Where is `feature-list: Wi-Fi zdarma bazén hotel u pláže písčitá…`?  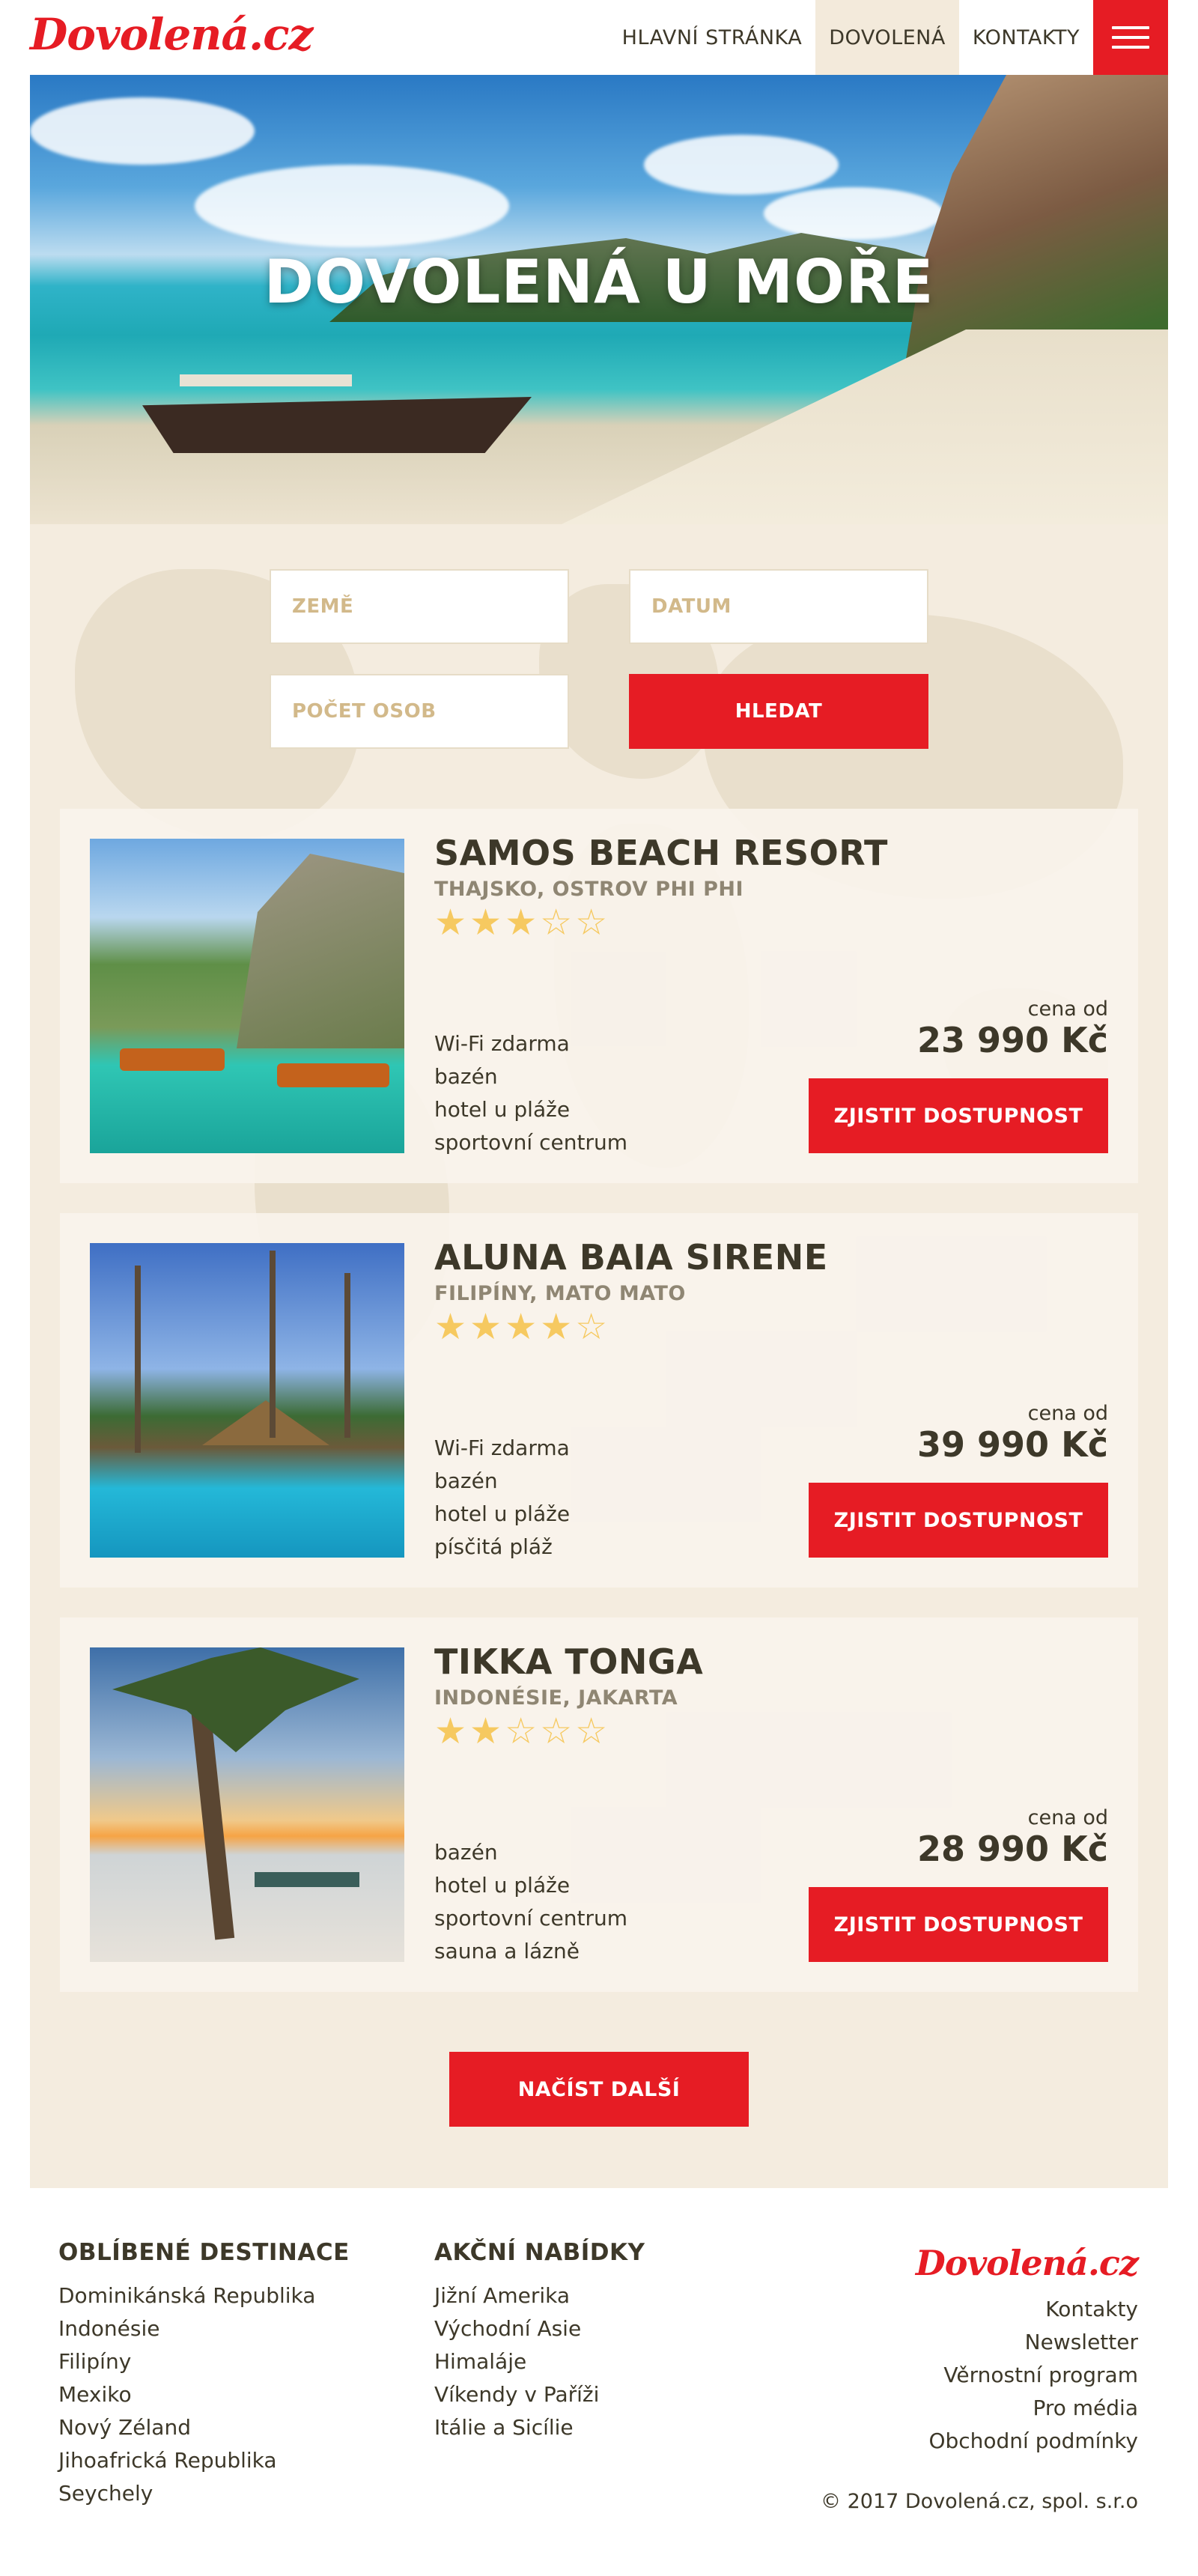 feature-list: Wi-Fi zdarma bazén hotel u pláže písčitá… is located at coordinates (502, 1498).